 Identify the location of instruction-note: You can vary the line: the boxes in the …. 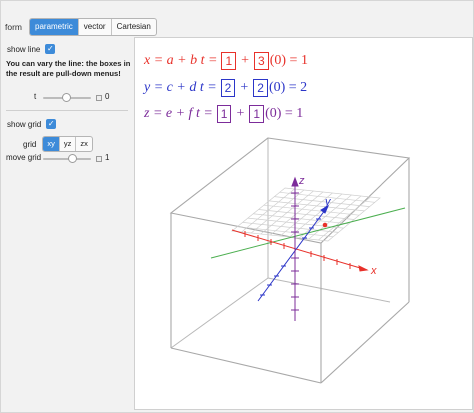
(68, 68).